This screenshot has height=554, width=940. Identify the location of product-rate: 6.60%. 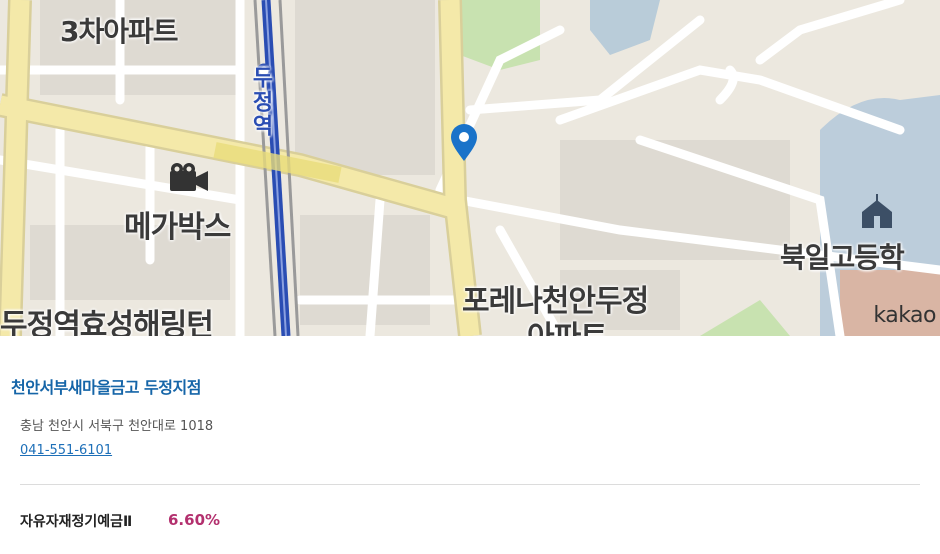
(194, 520).